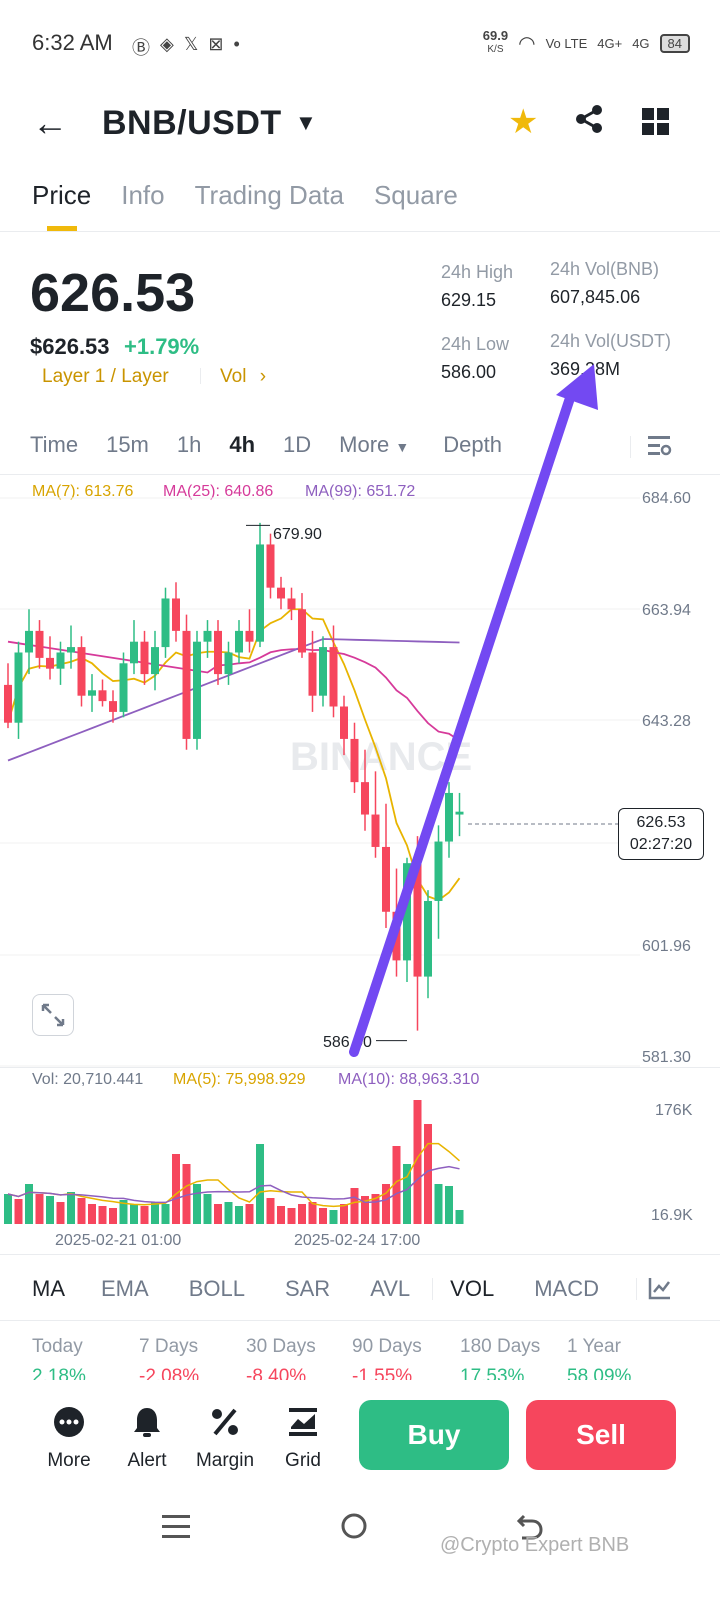  Describe the element at coordinates (59, 1373) in the screenshot. I see `perf-value: 2.18%` at that location.